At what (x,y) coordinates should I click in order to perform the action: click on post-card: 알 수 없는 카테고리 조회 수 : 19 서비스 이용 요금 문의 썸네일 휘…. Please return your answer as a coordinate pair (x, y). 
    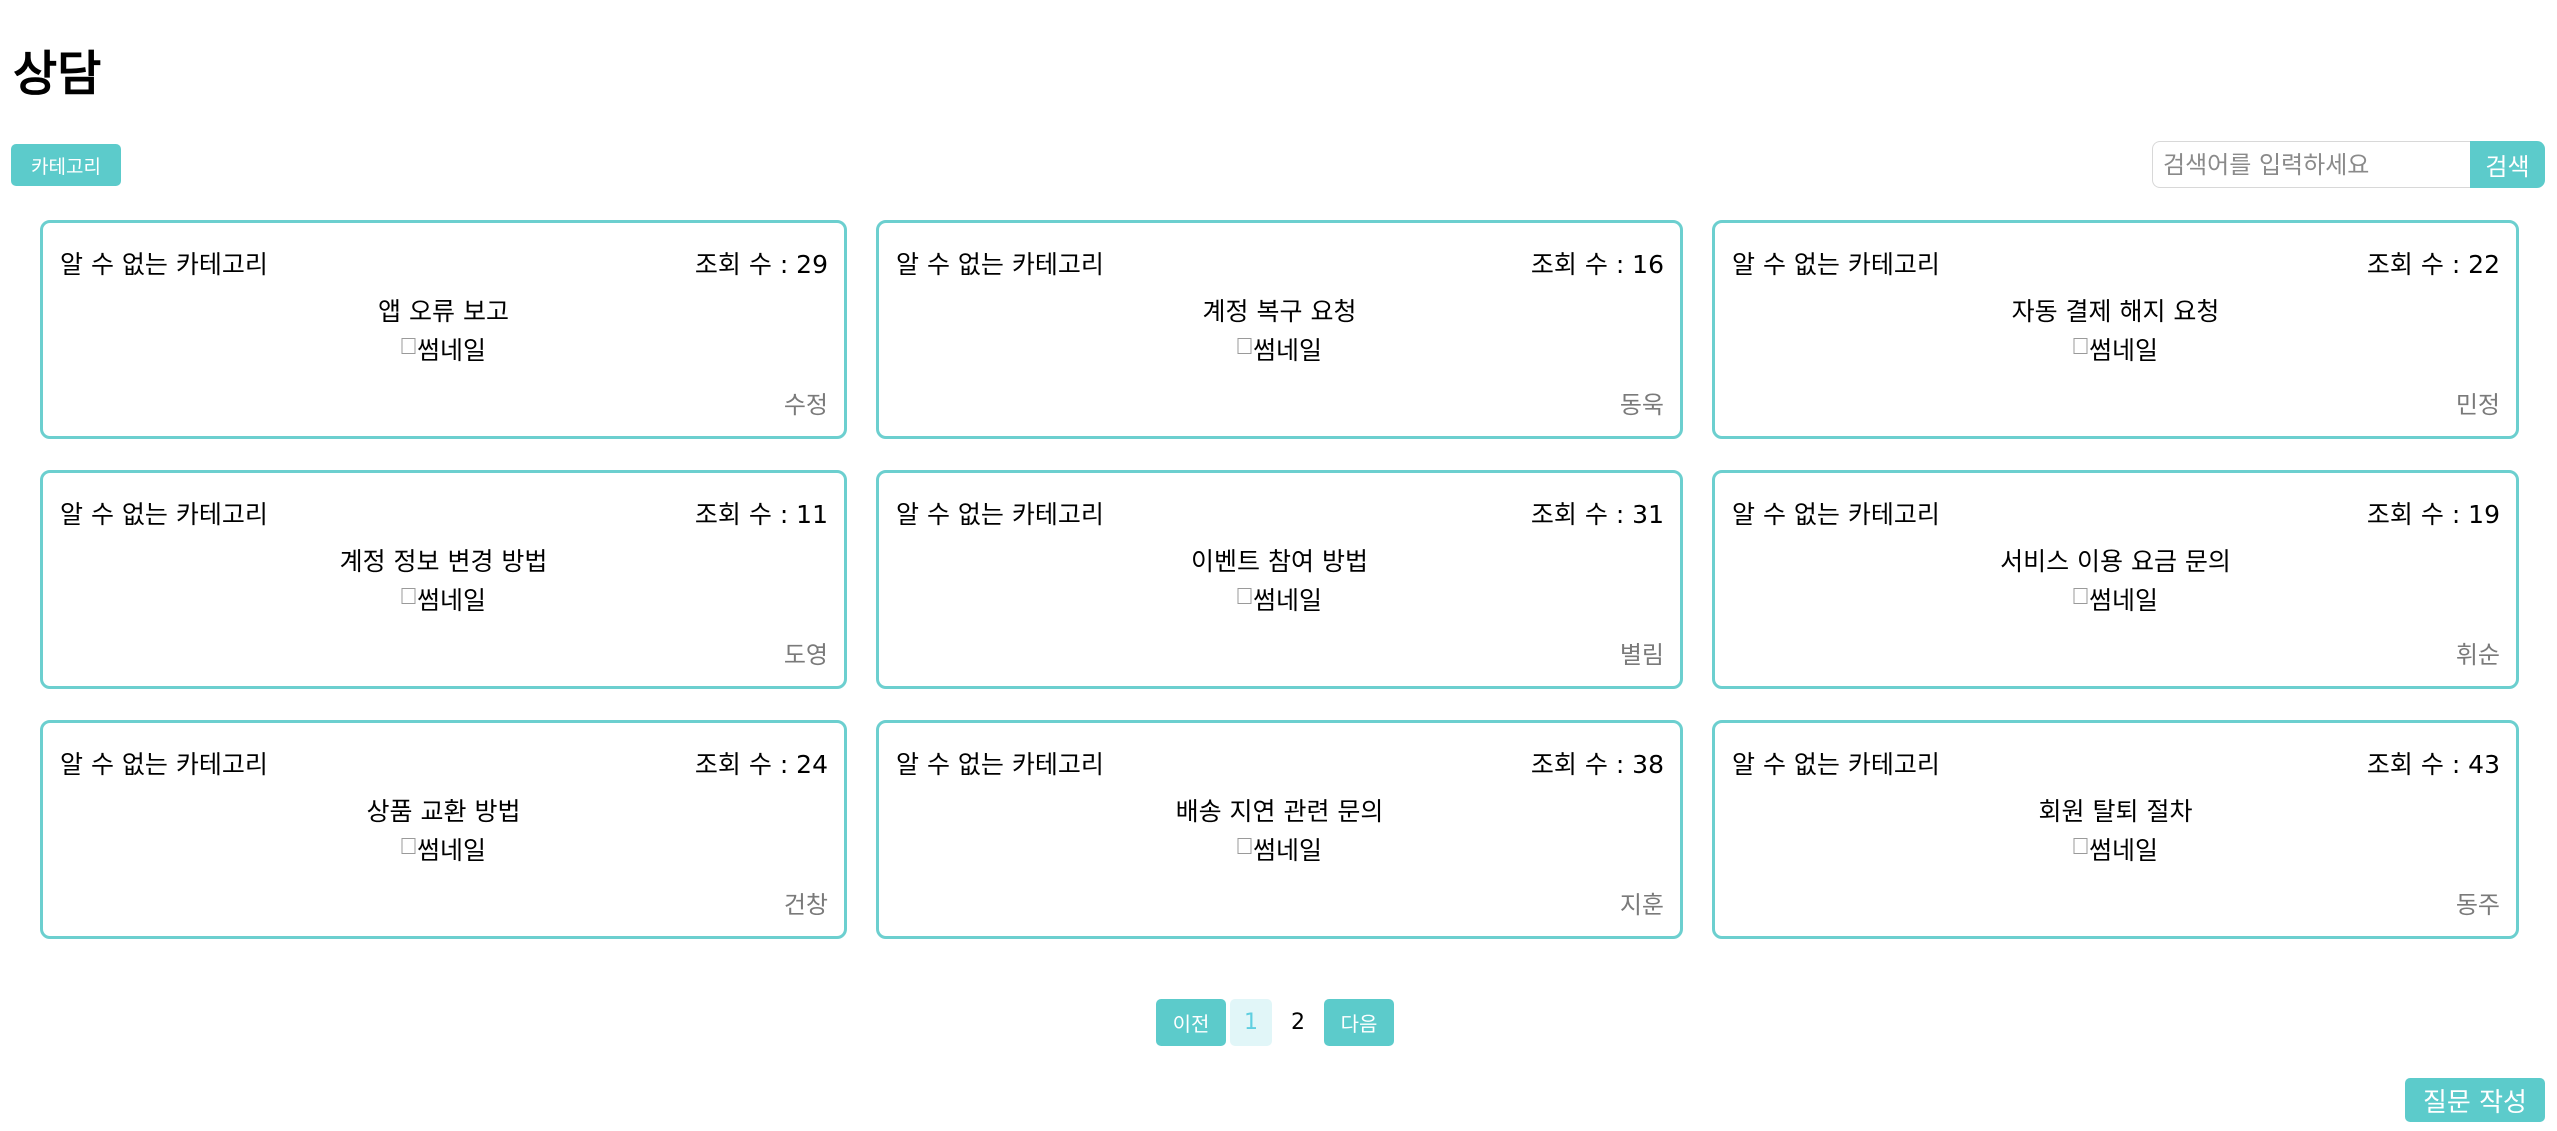
    Looking at the image, I should click on (2115, 579).